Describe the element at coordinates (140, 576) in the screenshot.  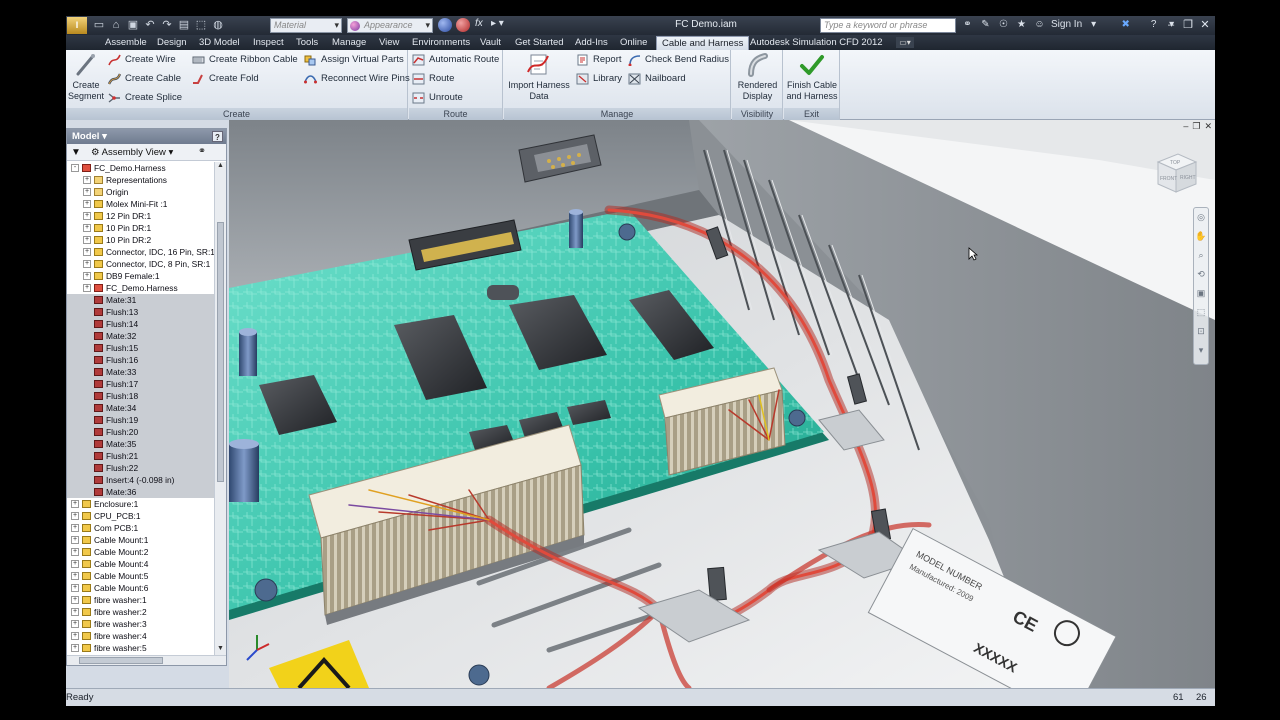
I see `tree-item: + Cable Mount:5` at that location.